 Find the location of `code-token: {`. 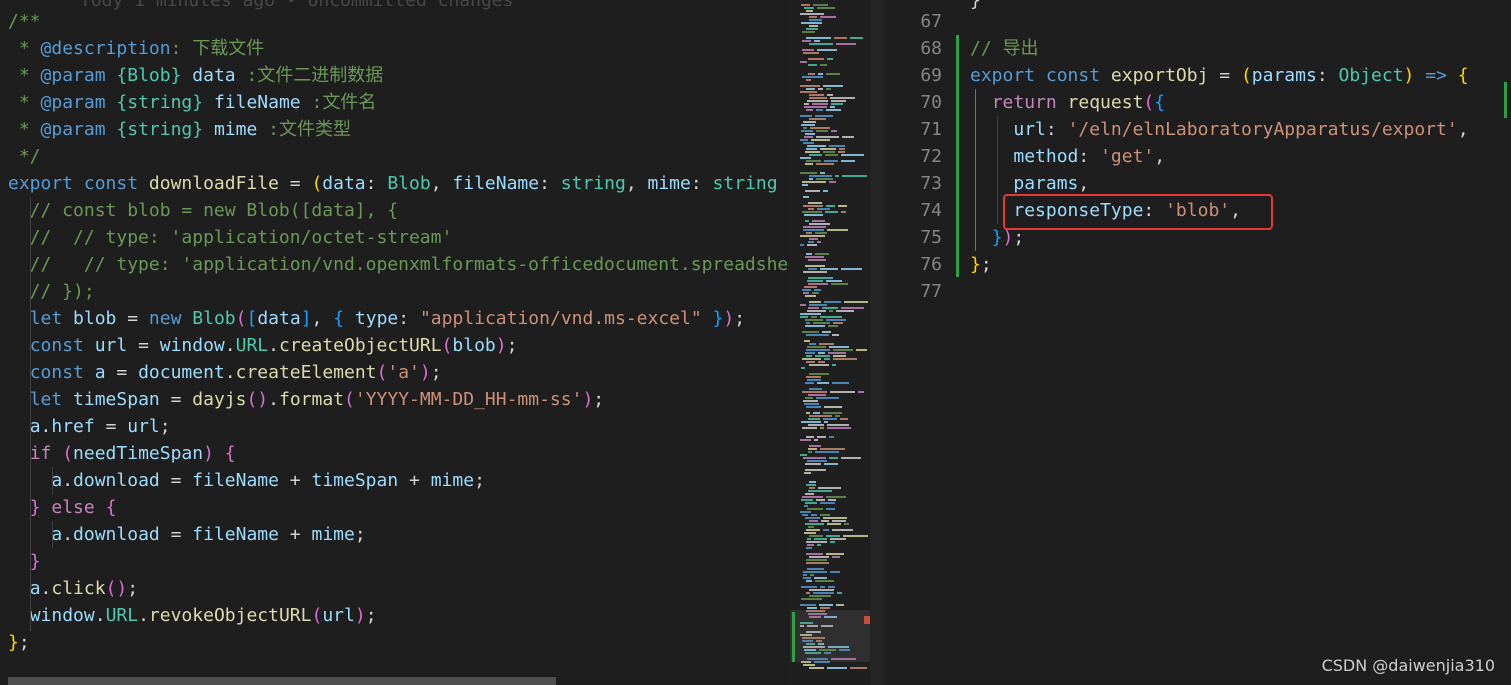

code-token: { is located at coordinates (339, 318).